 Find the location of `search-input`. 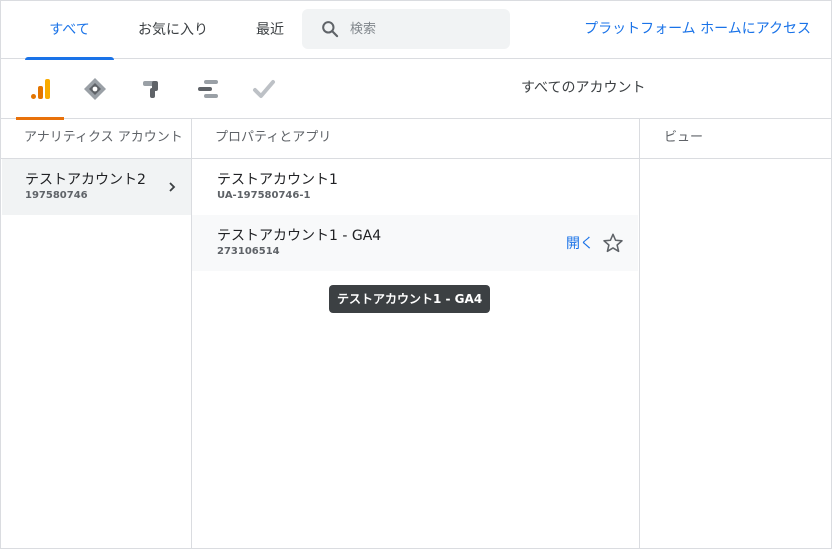

search-input is located at coordinates (425, 29).